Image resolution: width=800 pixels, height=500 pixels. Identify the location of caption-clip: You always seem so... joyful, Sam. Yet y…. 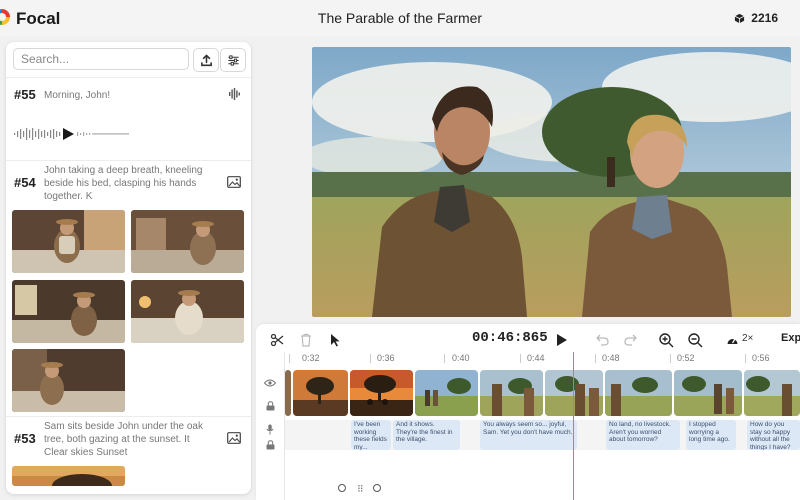
(528, 435).